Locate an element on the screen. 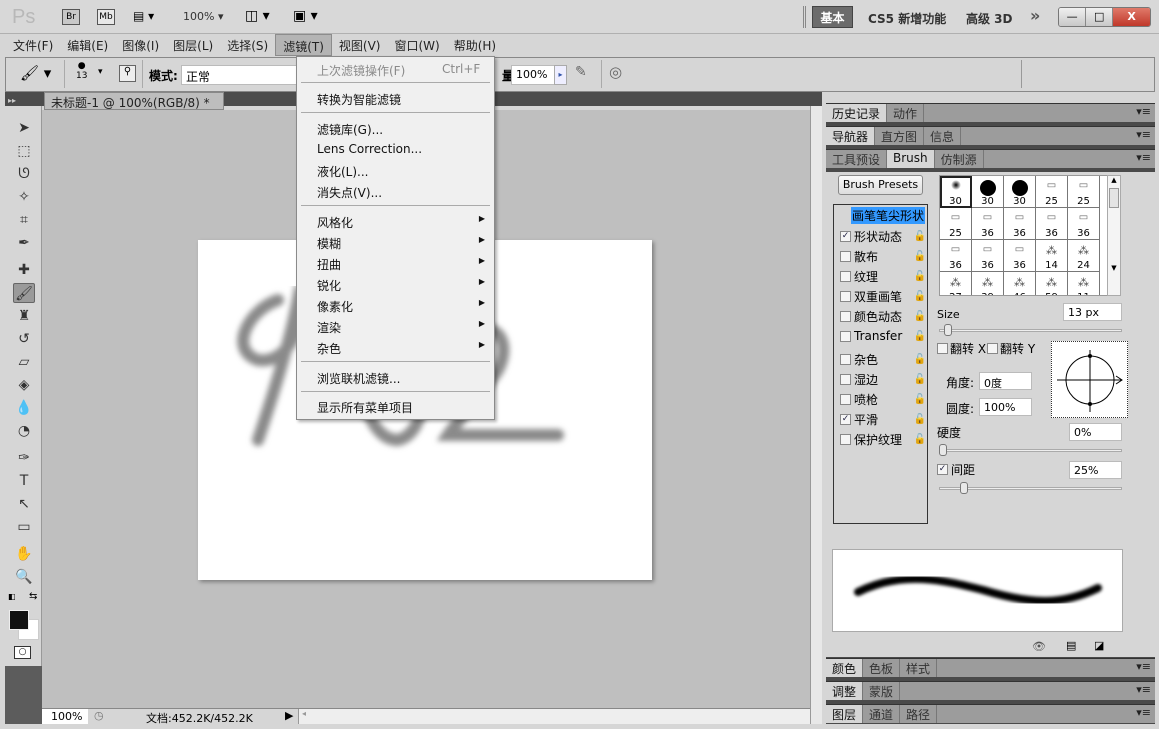 The height and width of the screenshot is (729, 1159). flow-slider-toggle: ▸ is located at coordinates (560, 75).